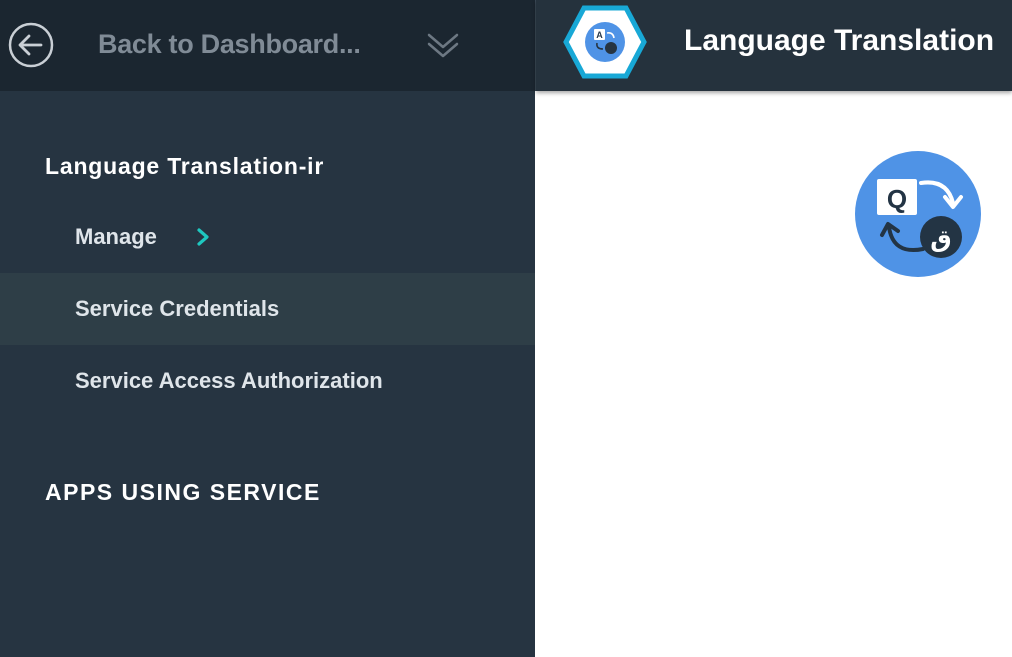  What do you see at coordinates (599, 35) in the screenshot?
I see `svg-text: A` at bounding box center [599, 35].